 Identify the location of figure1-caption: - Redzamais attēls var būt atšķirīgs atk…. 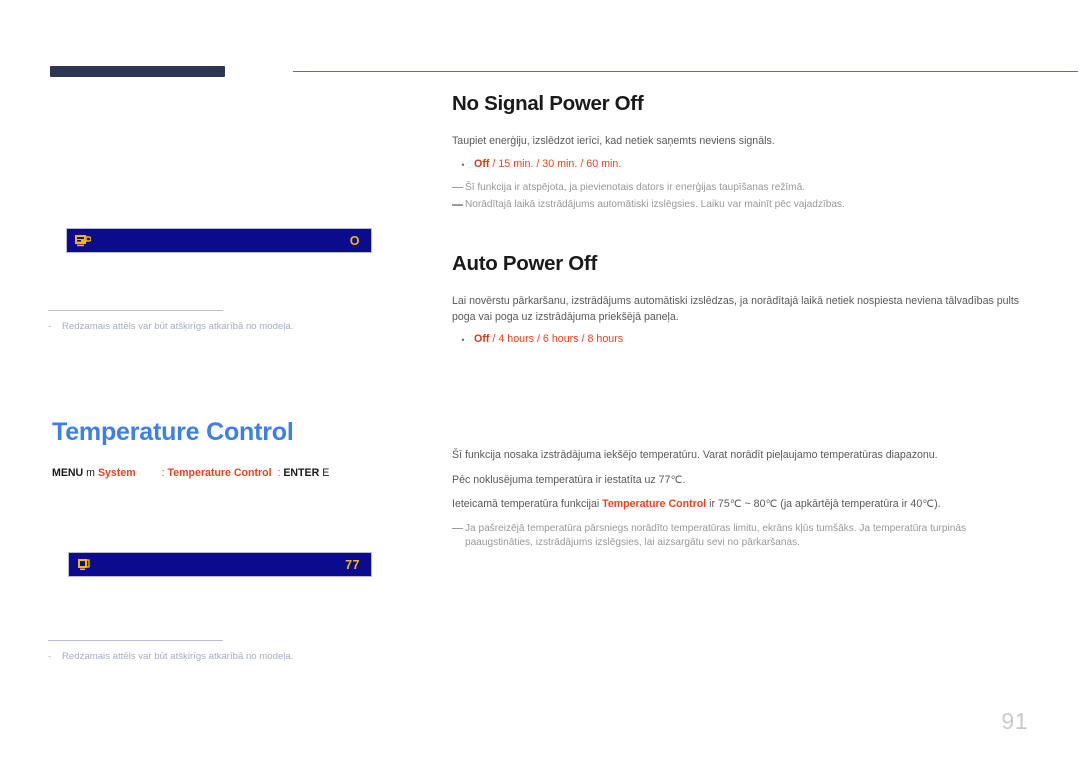
(201, 327).